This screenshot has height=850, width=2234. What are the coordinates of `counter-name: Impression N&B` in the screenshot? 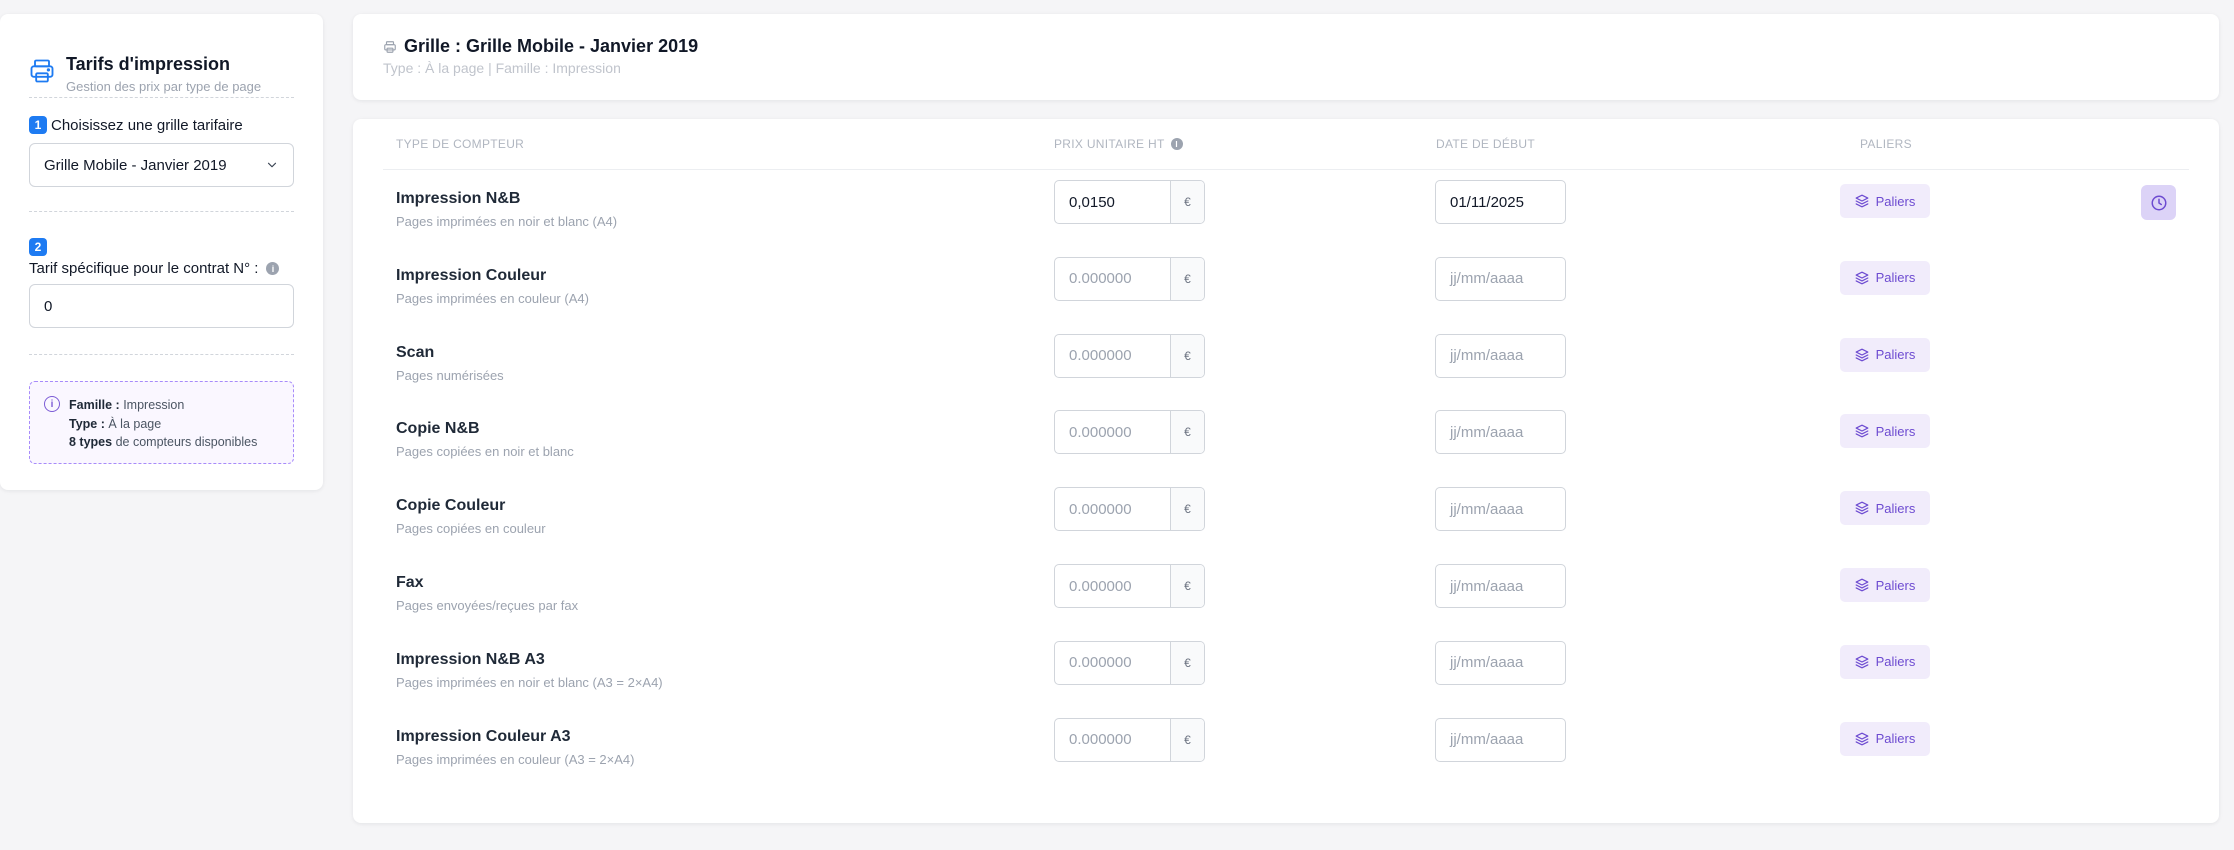 It's located at (458, 198).